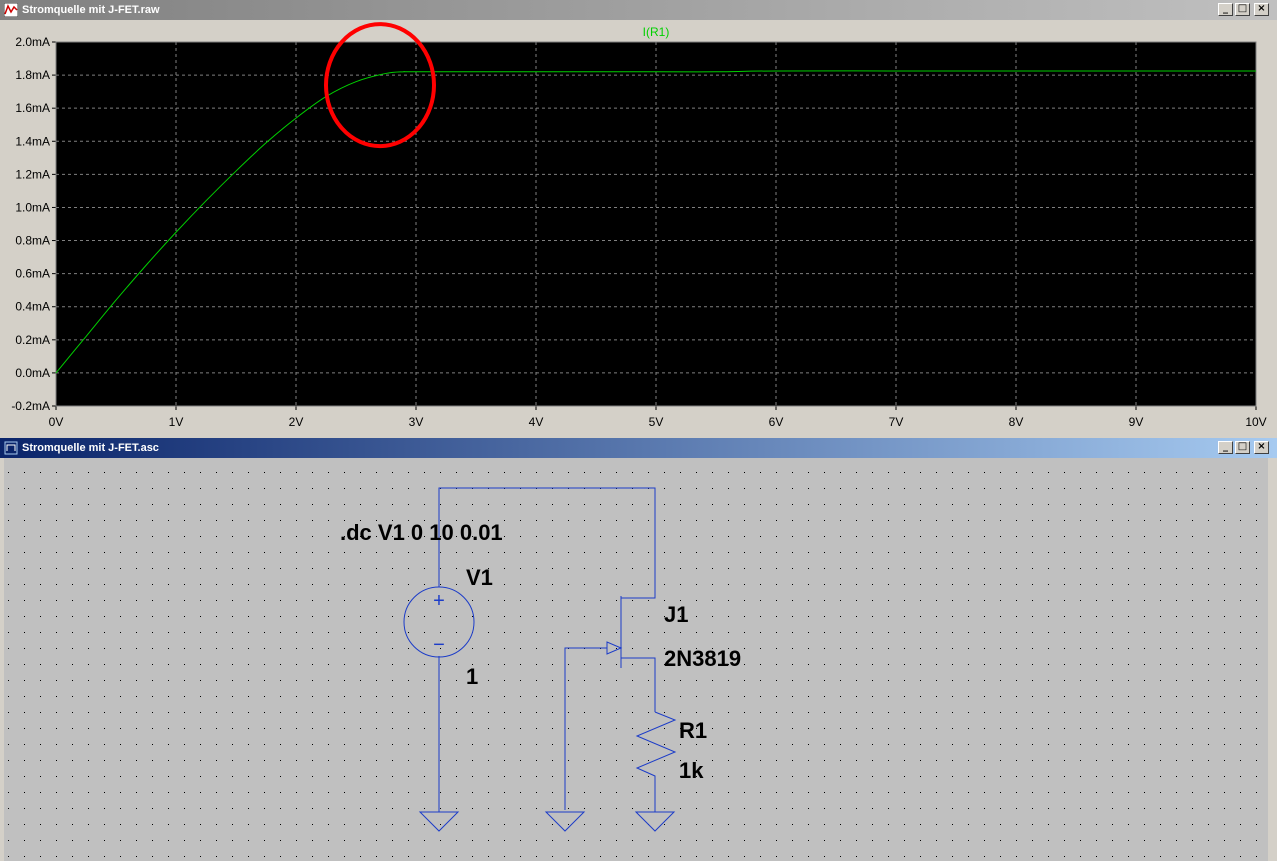  Describe the element at coordinates (32, 207) in the screenshot. I see `y-tick-label: 1.0mA` at that location.